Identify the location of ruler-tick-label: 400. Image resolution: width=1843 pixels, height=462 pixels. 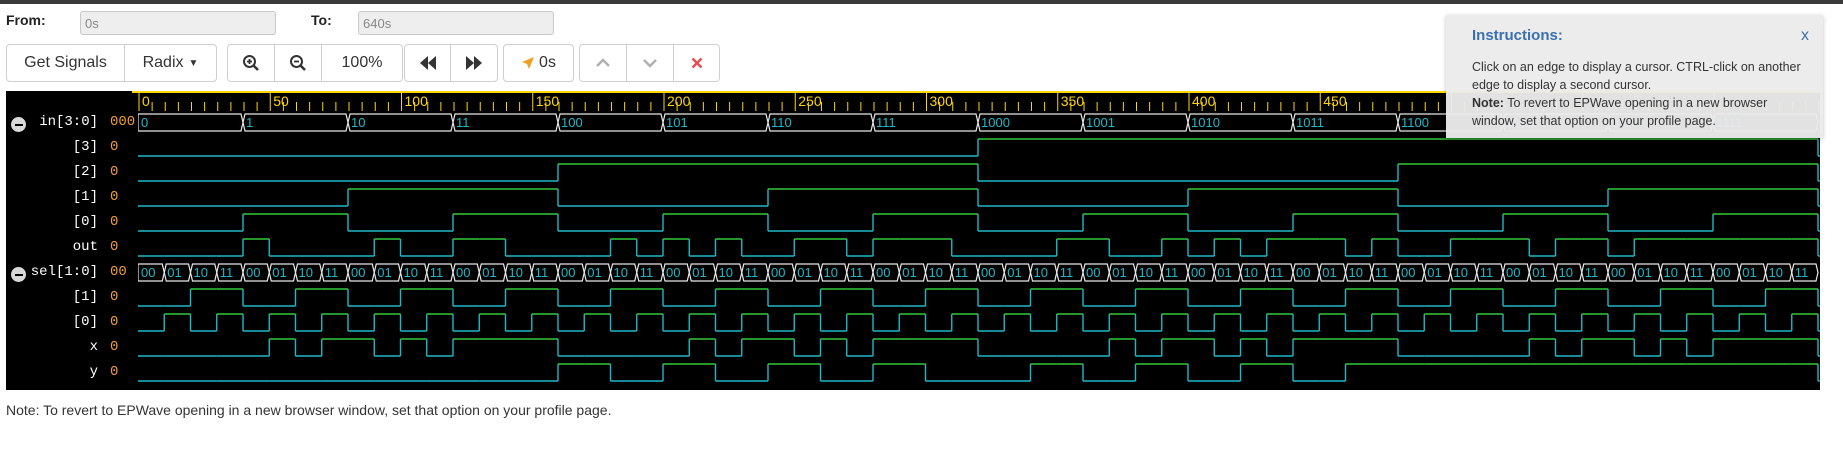
(1204, 101).